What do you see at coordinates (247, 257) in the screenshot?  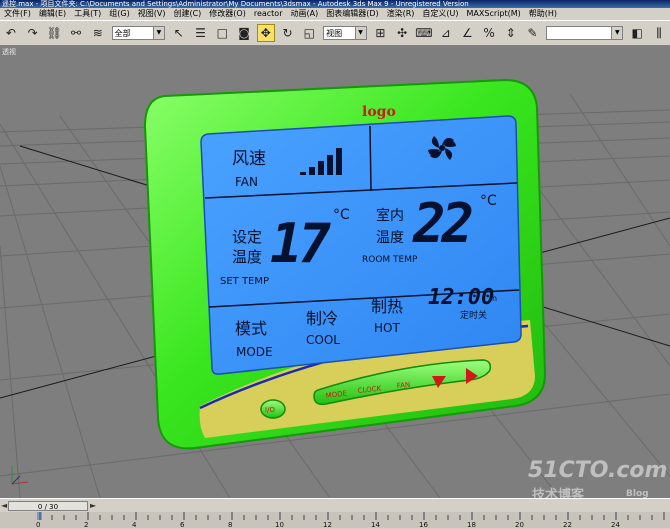 I see `set-temp-label-cn2: 温度` at bounding box center [247, 257].